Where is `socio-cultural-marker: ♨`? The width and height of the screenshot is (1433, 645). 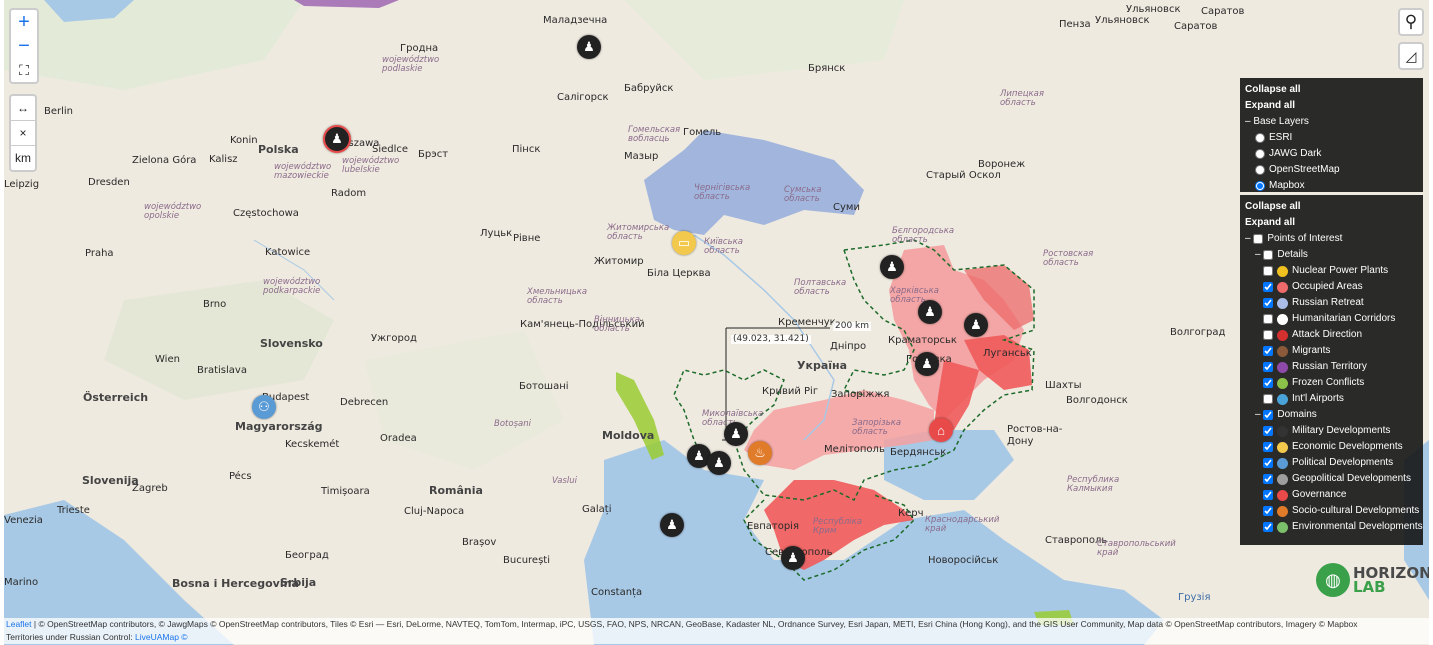 socio-cultural-marker: ♨ is located at coordinates (760, 453).